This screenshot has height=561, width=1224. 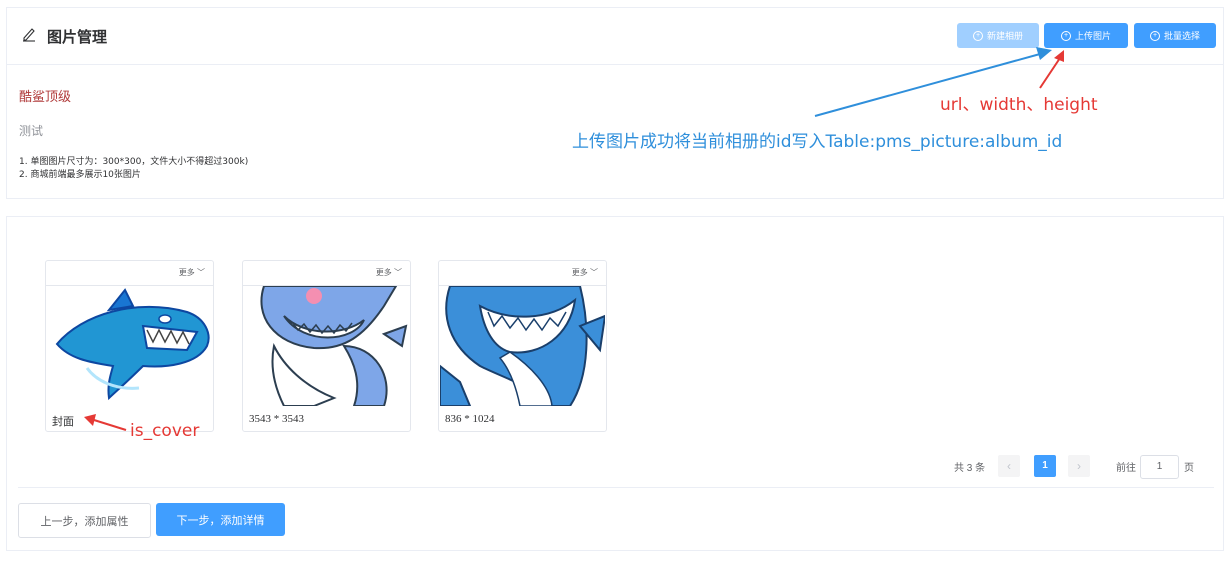 What do you see at coordinates (1050, 73) in the screenshot?
I see `red-arrow-line` at bounding box center [1050, 73].